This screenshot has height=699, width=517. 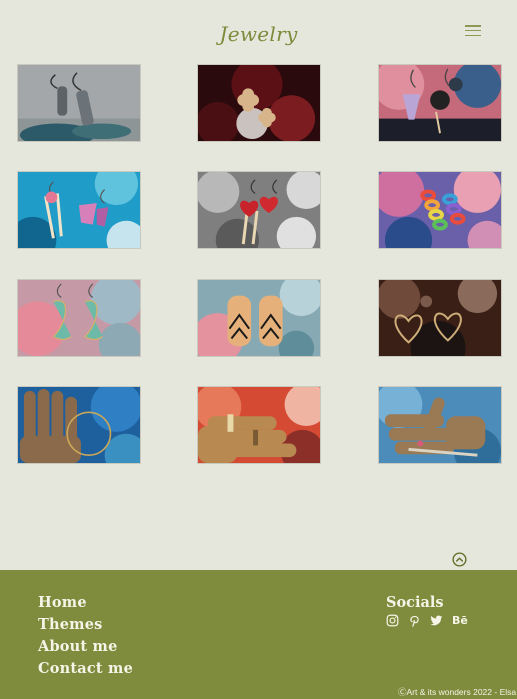 I want to click on behance-icon: Bē, so click(x=460, y=620).